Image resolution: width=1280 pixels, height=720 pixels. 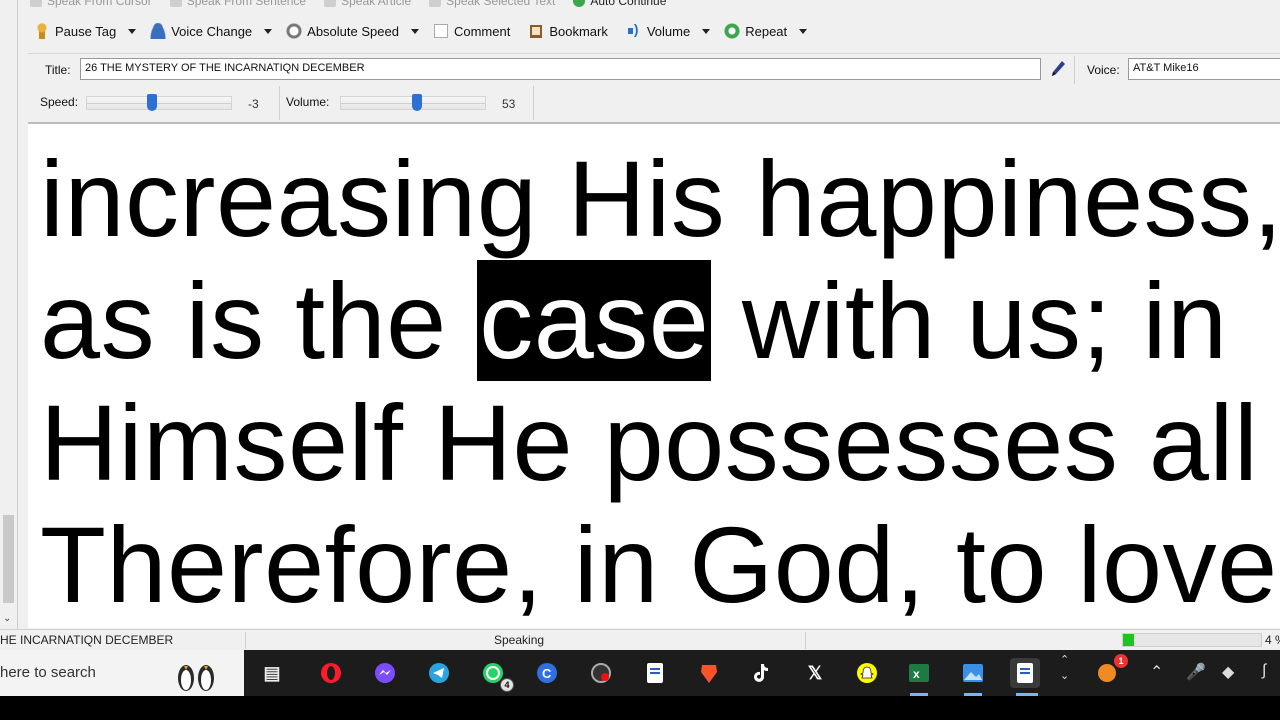 I want to click on speed-slider, so click(x=159, y=102).